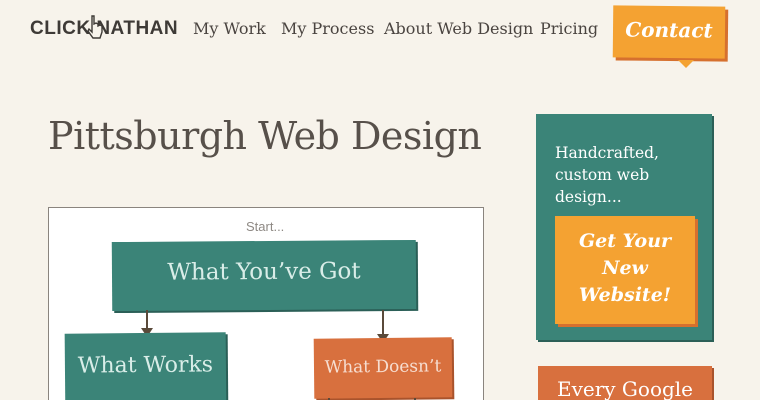  I want to click on cursor-hand-icon, so click(95, 27).